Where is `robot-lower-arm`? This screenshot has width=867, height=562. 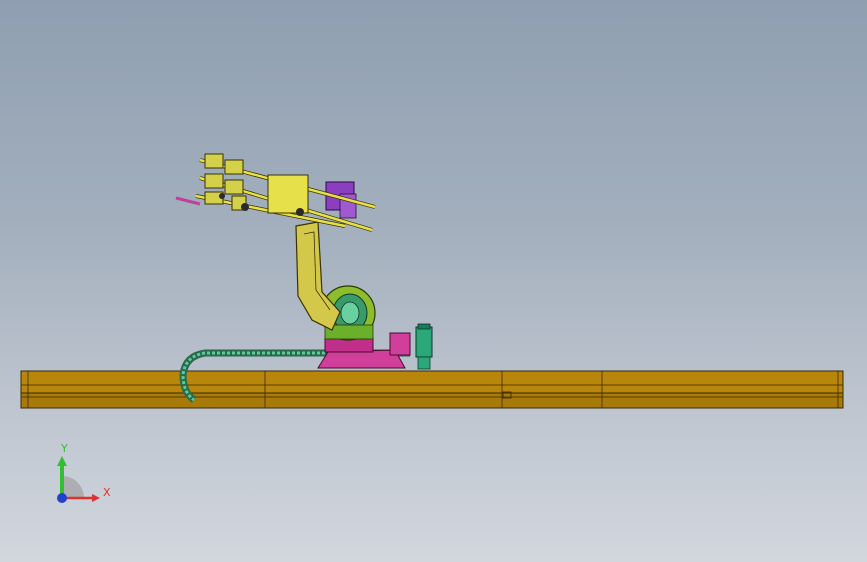
robot-lower-arm is located at coordinates (318, 276).